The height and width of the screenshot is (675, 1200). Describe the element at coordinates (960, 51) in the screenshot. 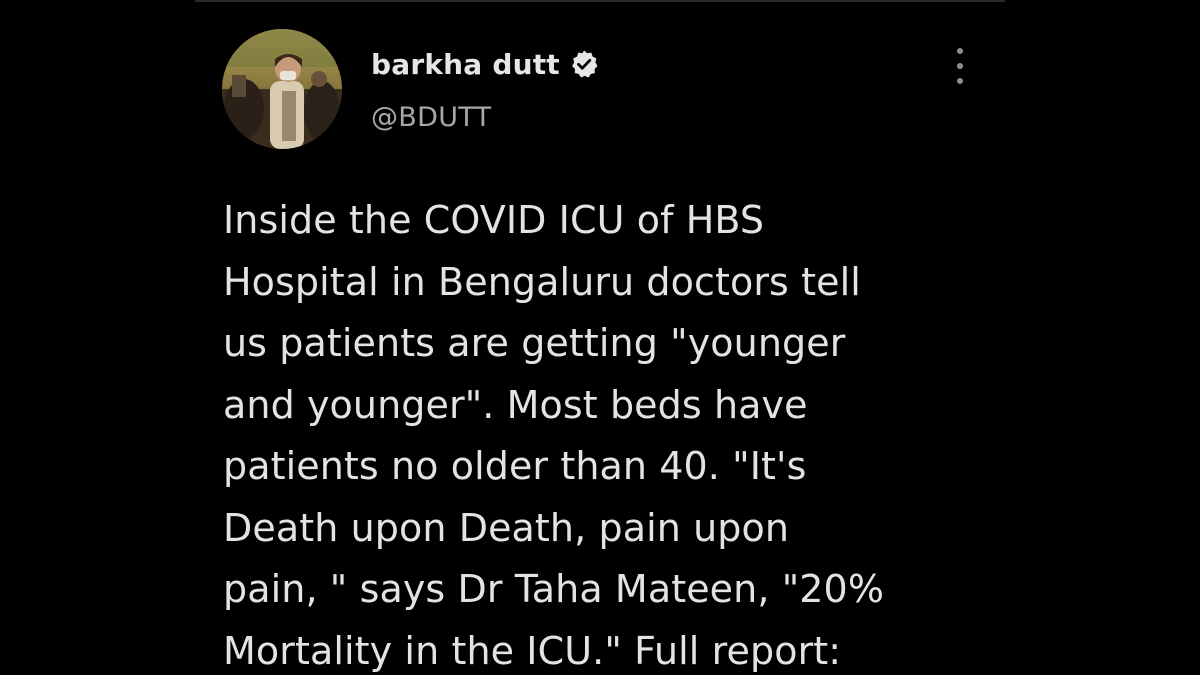

I see `more-vertical-icon` at that location.